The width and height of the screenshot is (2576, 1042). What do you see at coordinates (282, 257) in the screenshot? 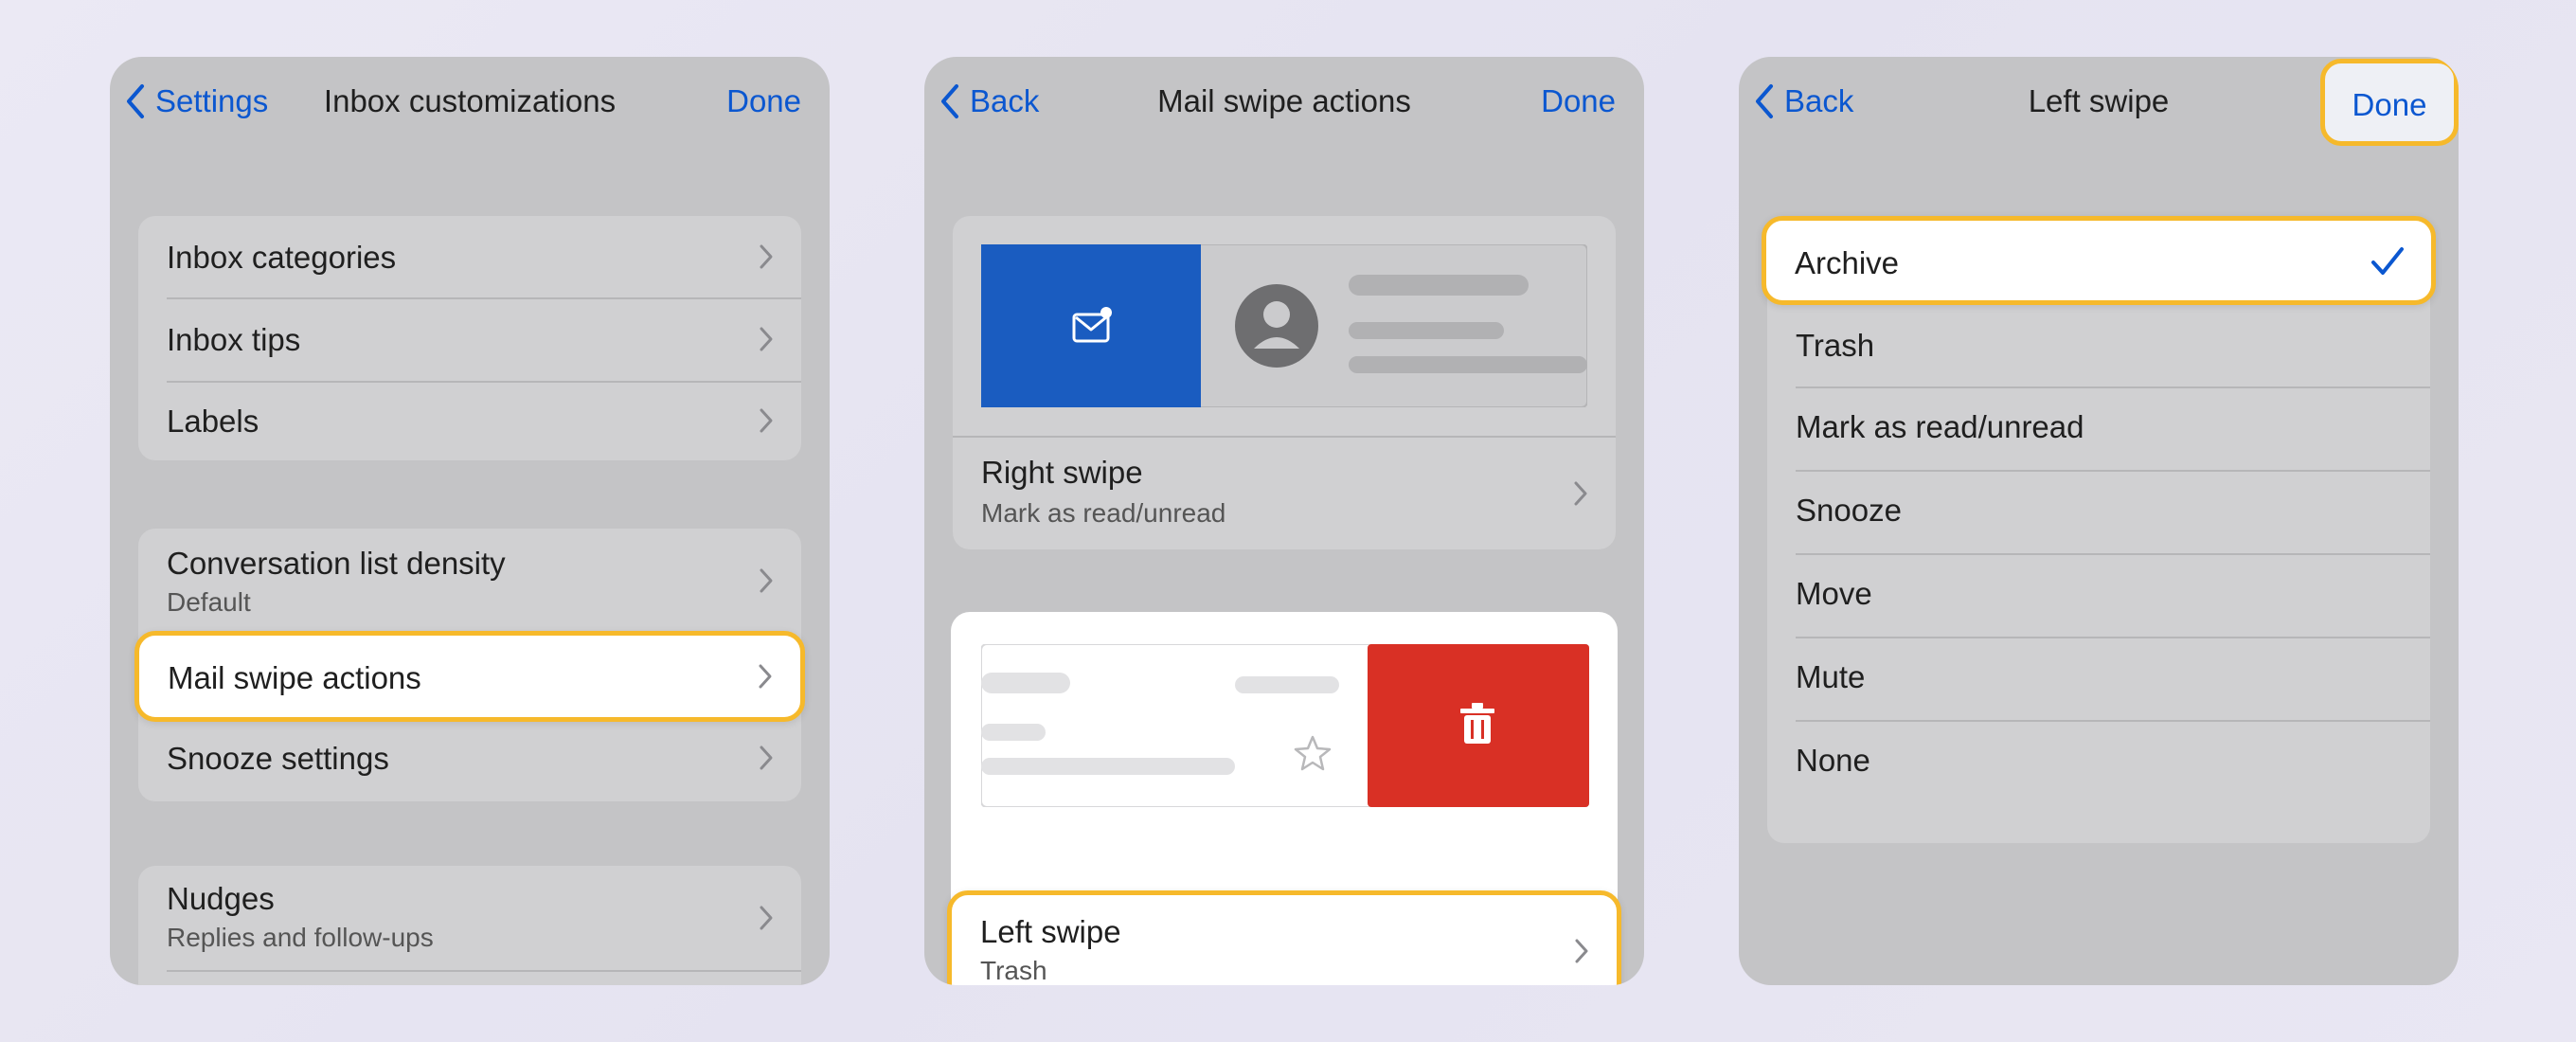
I see `row-label: Inbox categories` at bounding box center [282, 257].